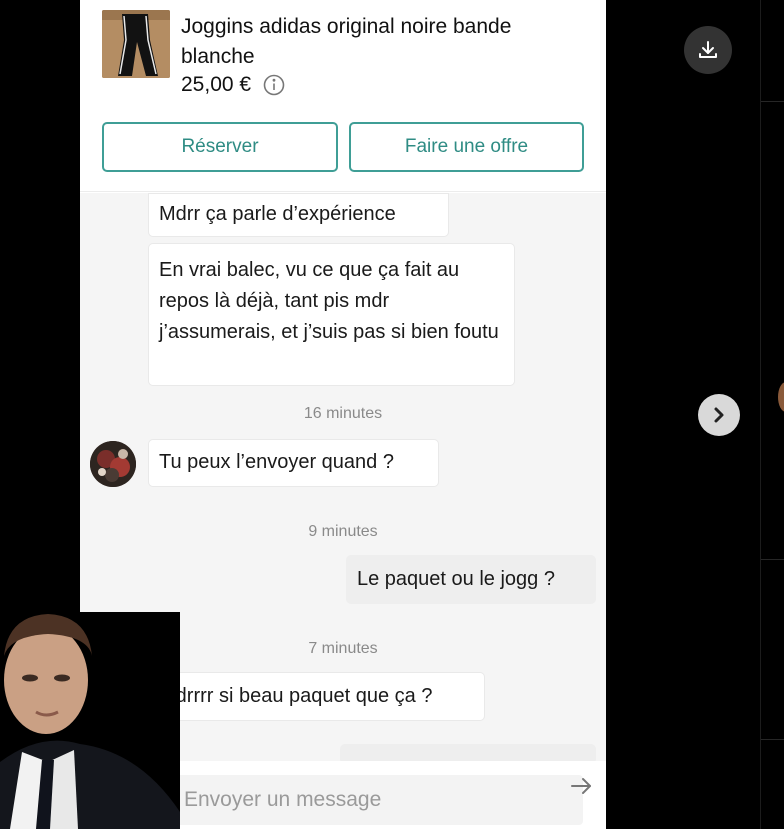  Describe the element at coordinates (581, 786) in the screenshot. I see `arrow-right-icon` at that location.